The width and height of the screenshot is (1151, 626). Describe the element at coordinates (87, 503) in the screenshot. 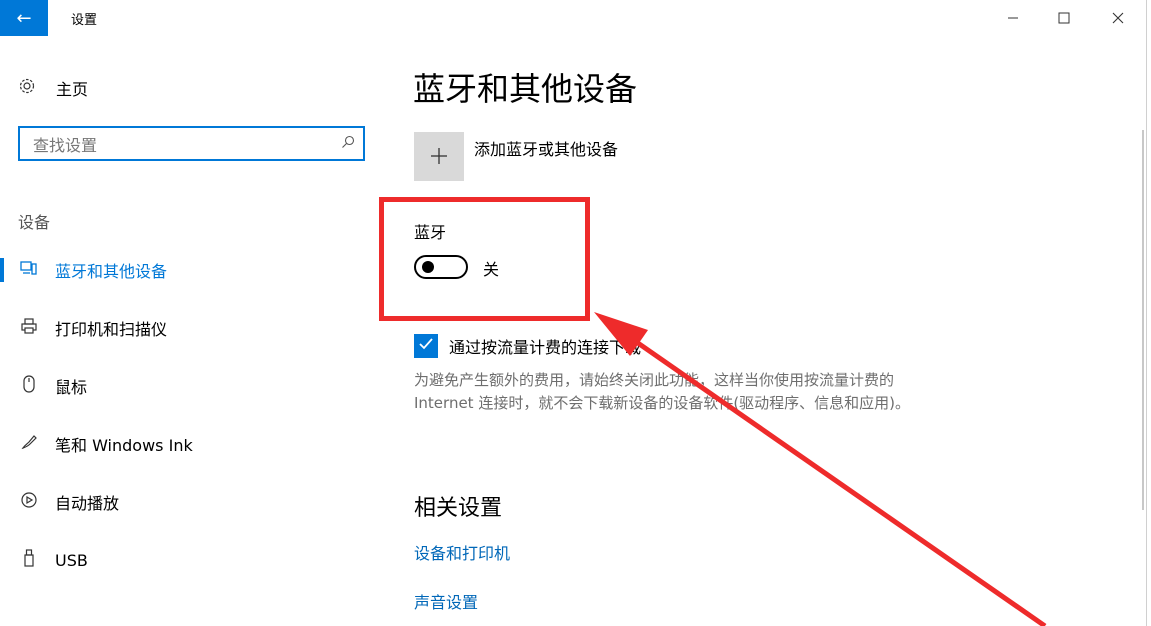

I see `sidebar-item-label: 自动播放` at that location.